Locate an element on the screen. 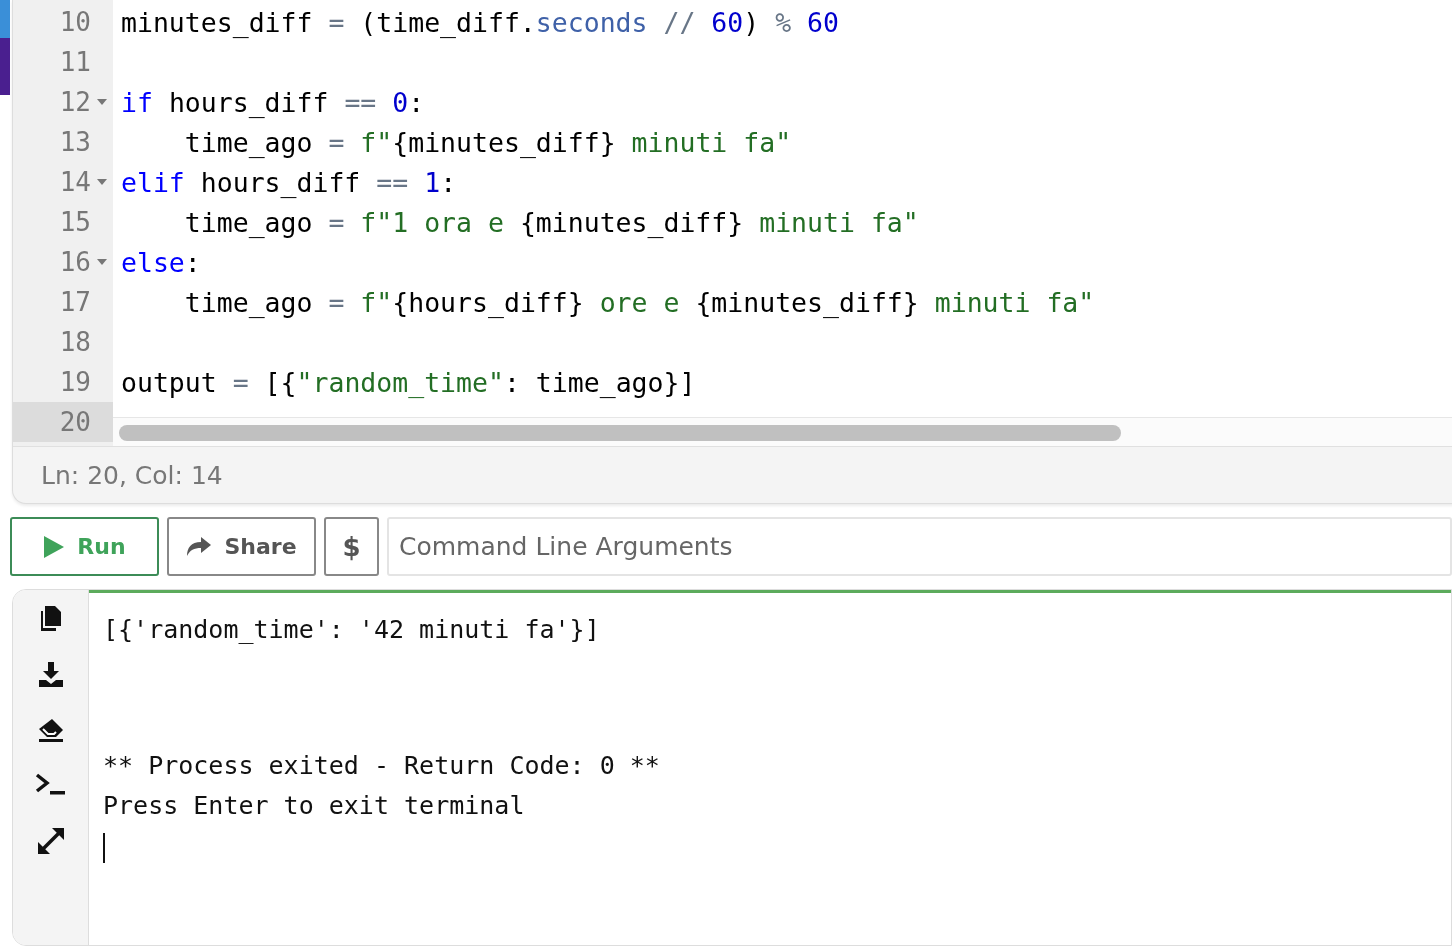  terminal-line: ** Process exited - Return Code: 0 ** is located at coordinates (382, 766).